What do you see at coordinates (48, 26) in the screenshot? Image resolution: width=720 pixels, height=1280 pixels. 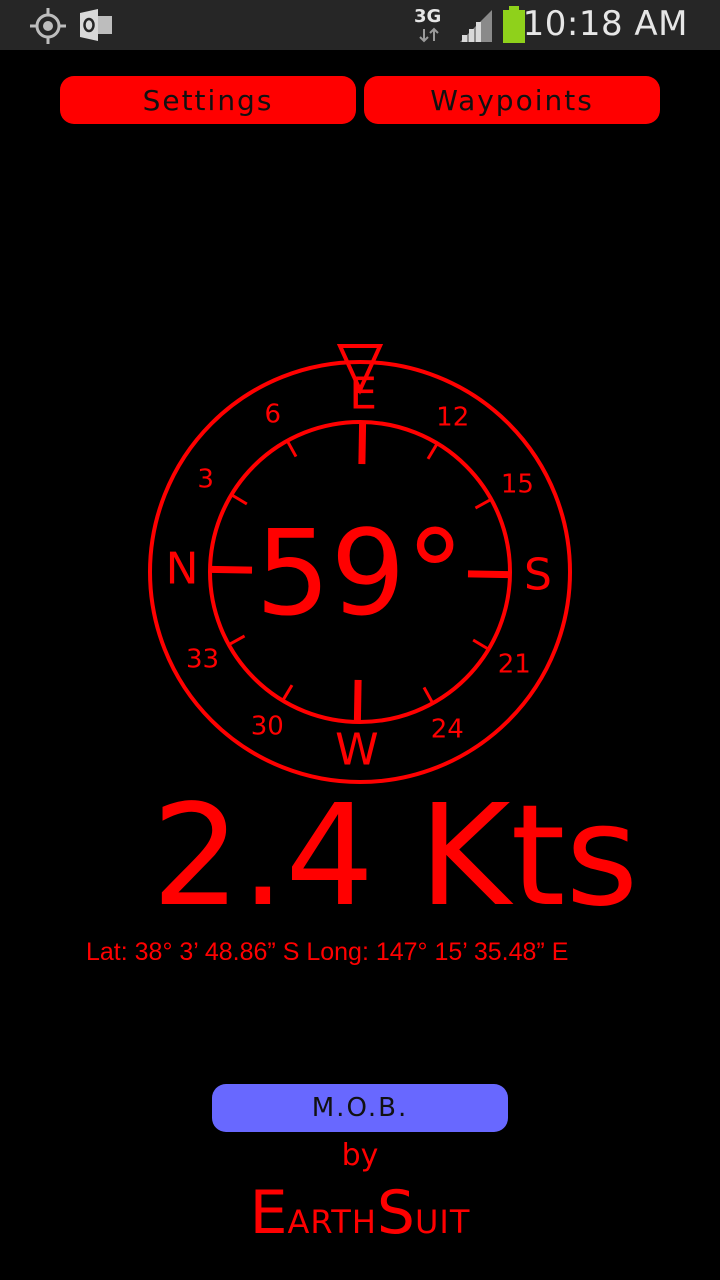 I see `gps-icon` at bounding box center [48, 26].